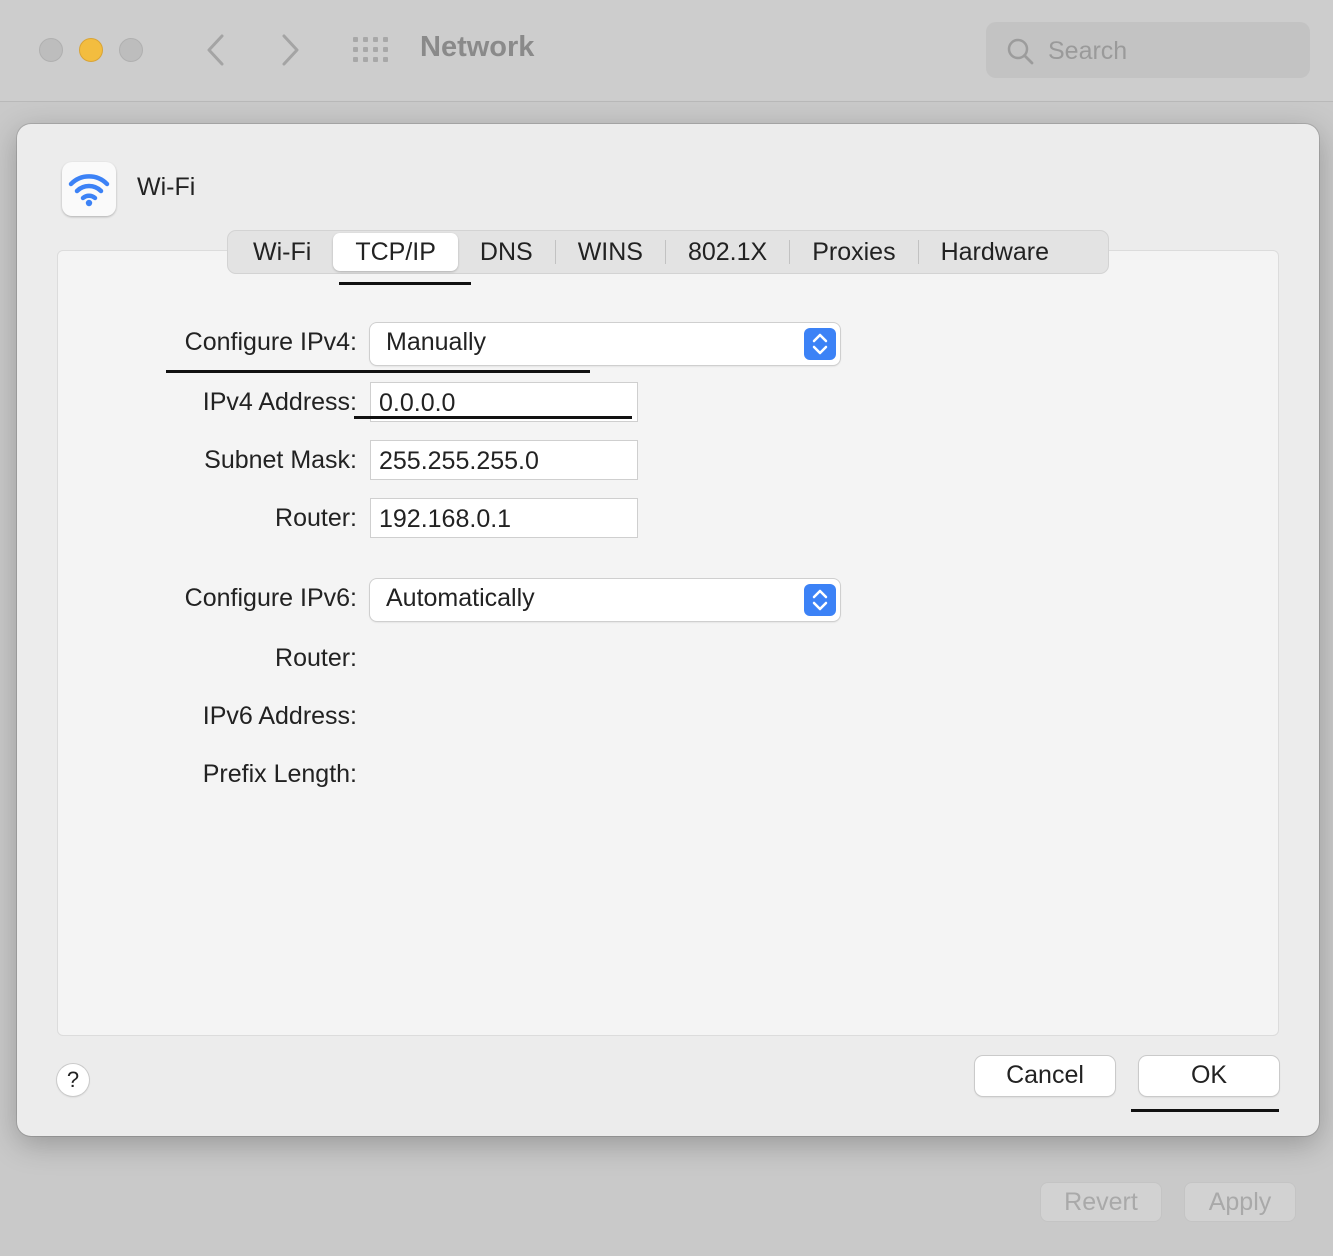 This screenshot has width=1333, height=1256. Describe the element at coordinates (378, 371) in the screenshot. I see `configure-ipv4-underline` at that location.